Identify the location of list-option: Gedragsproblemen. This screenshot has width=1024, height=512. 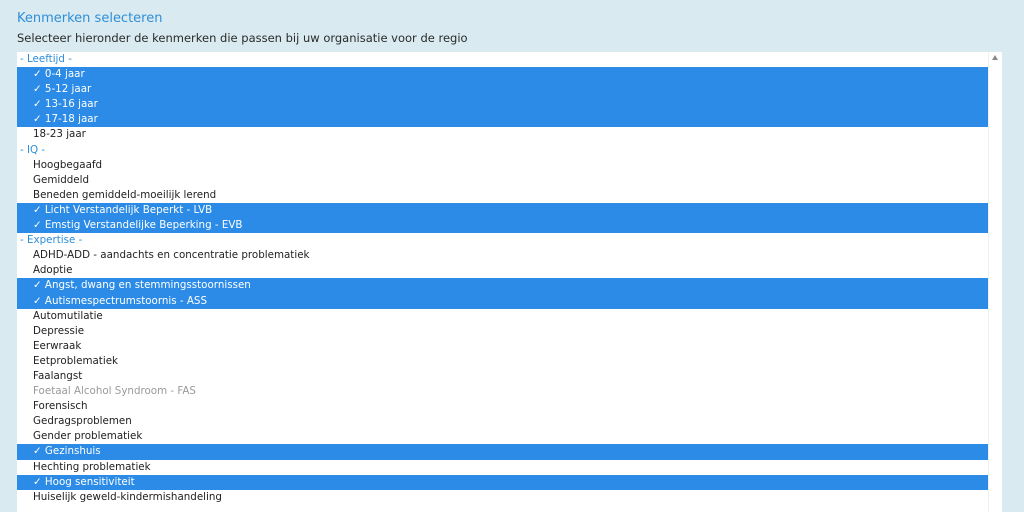
(503, 421).